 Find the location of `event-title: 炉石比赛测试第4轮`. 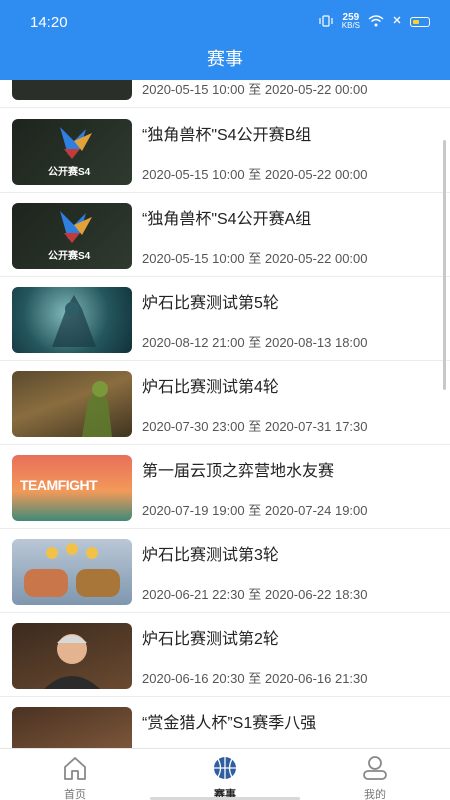

event-title: 炉石比赛测试第4轮 is located at coordinates (210, 387).